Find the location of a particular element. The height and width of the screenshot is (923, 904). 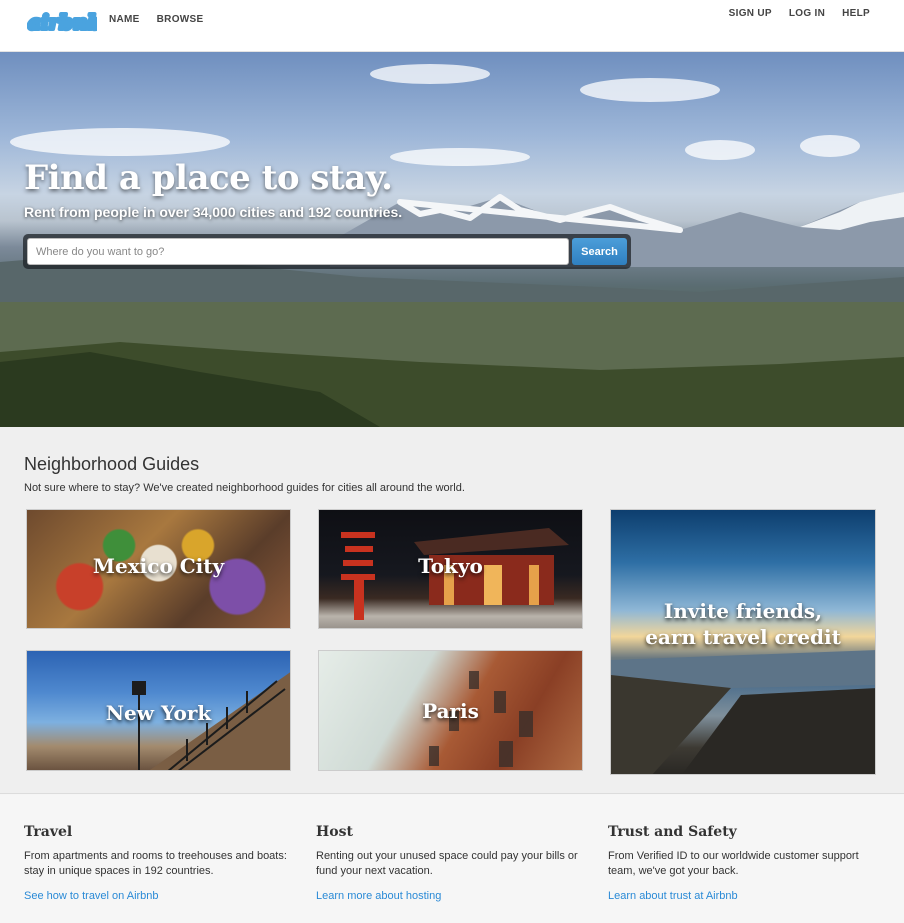

account-nav: SIGN UP LOG IN HELP is located at coordinates (799, 13).